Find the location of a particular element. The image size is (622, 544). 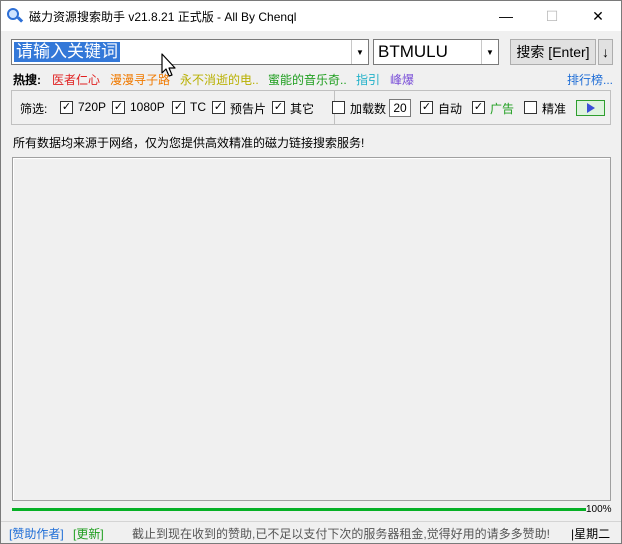

hot-search-link: 蜜能的音乐奇.. is located at coordinates (307, 79).